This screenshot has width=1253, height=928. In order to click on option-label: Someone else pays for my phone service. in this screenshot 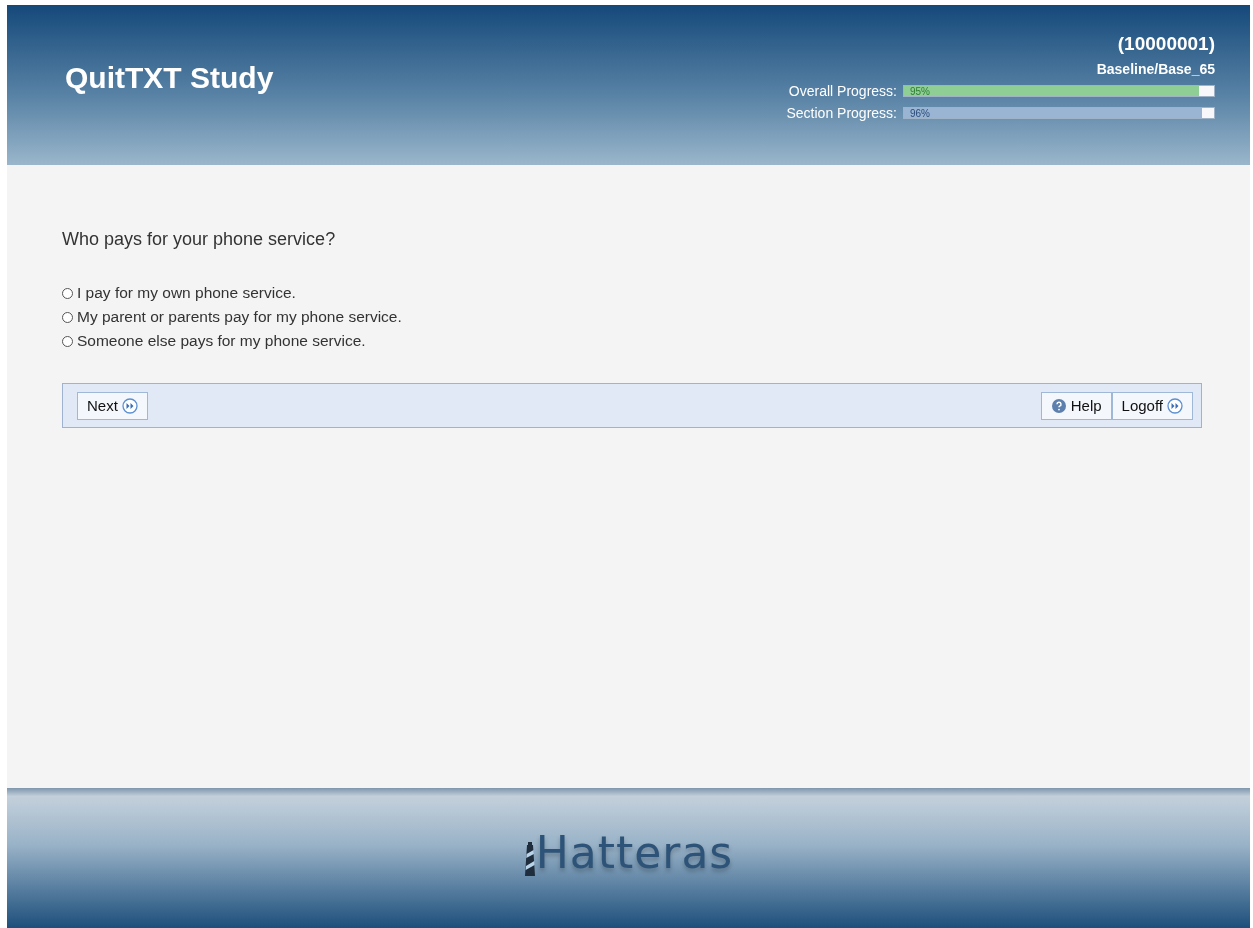, I will do `click(221, 341)`.